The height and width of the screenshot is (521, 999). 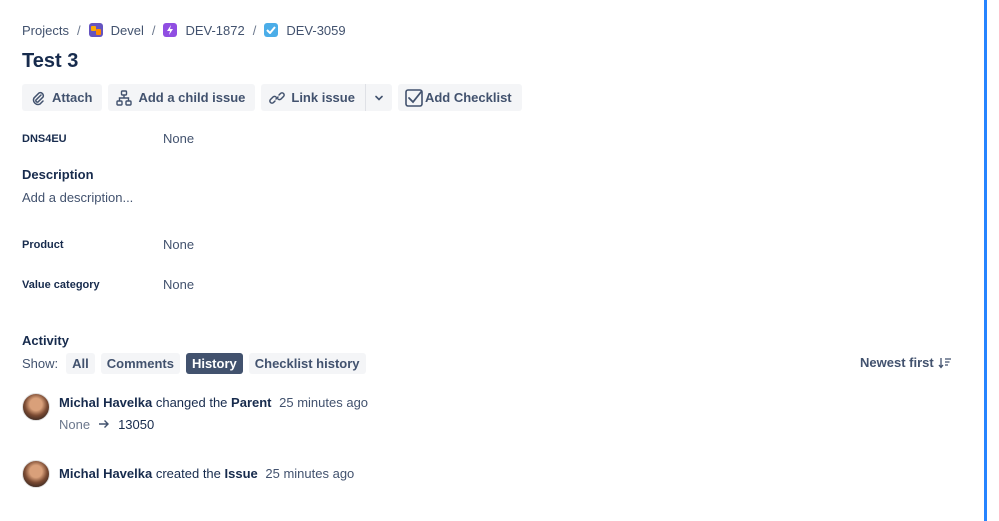 What do you see at coordinates (944, 363) in the screenshot?
I see `sort-descending-icon` at bounding box center [944, 363].